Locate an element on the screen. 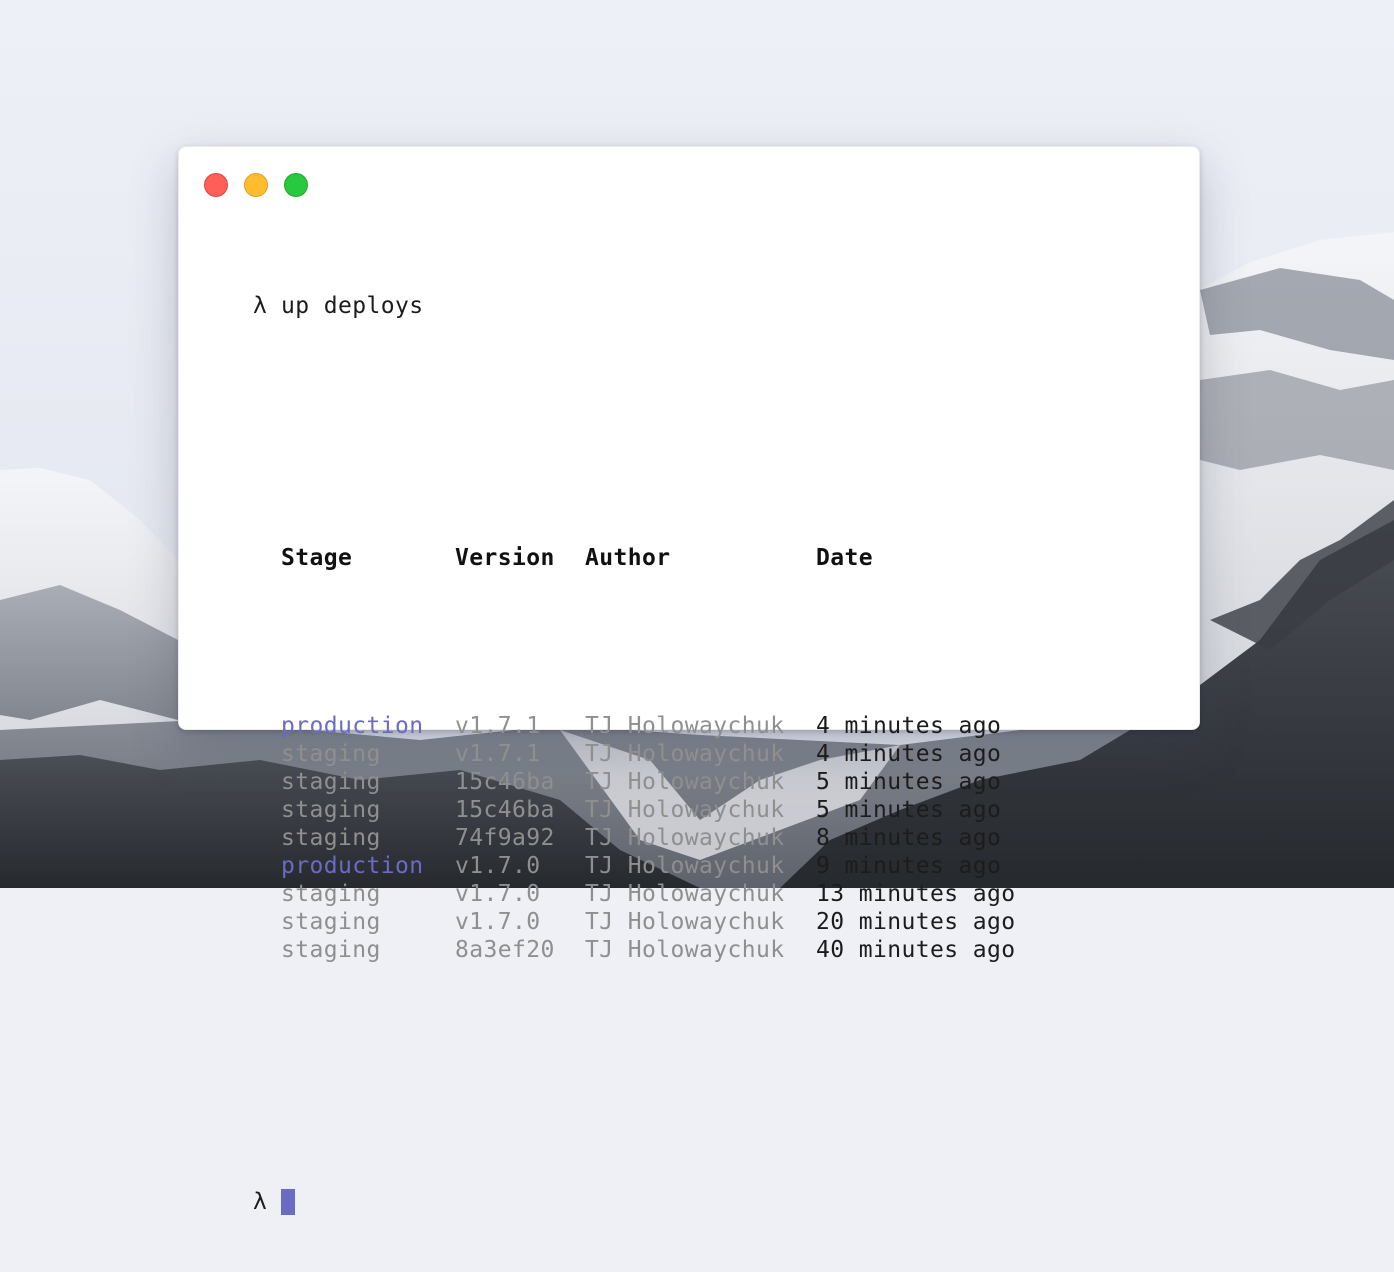  deploy-date: 40 minutes ago is located at coordinates (916, 950).